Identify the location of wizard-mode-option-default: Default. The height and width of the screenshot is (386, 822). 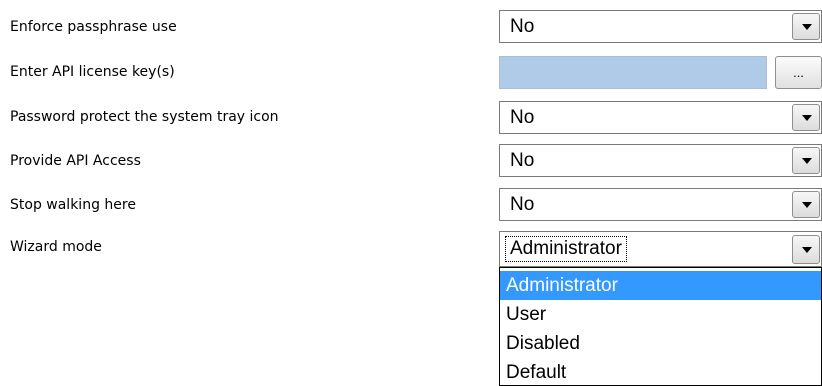
(660, 371).